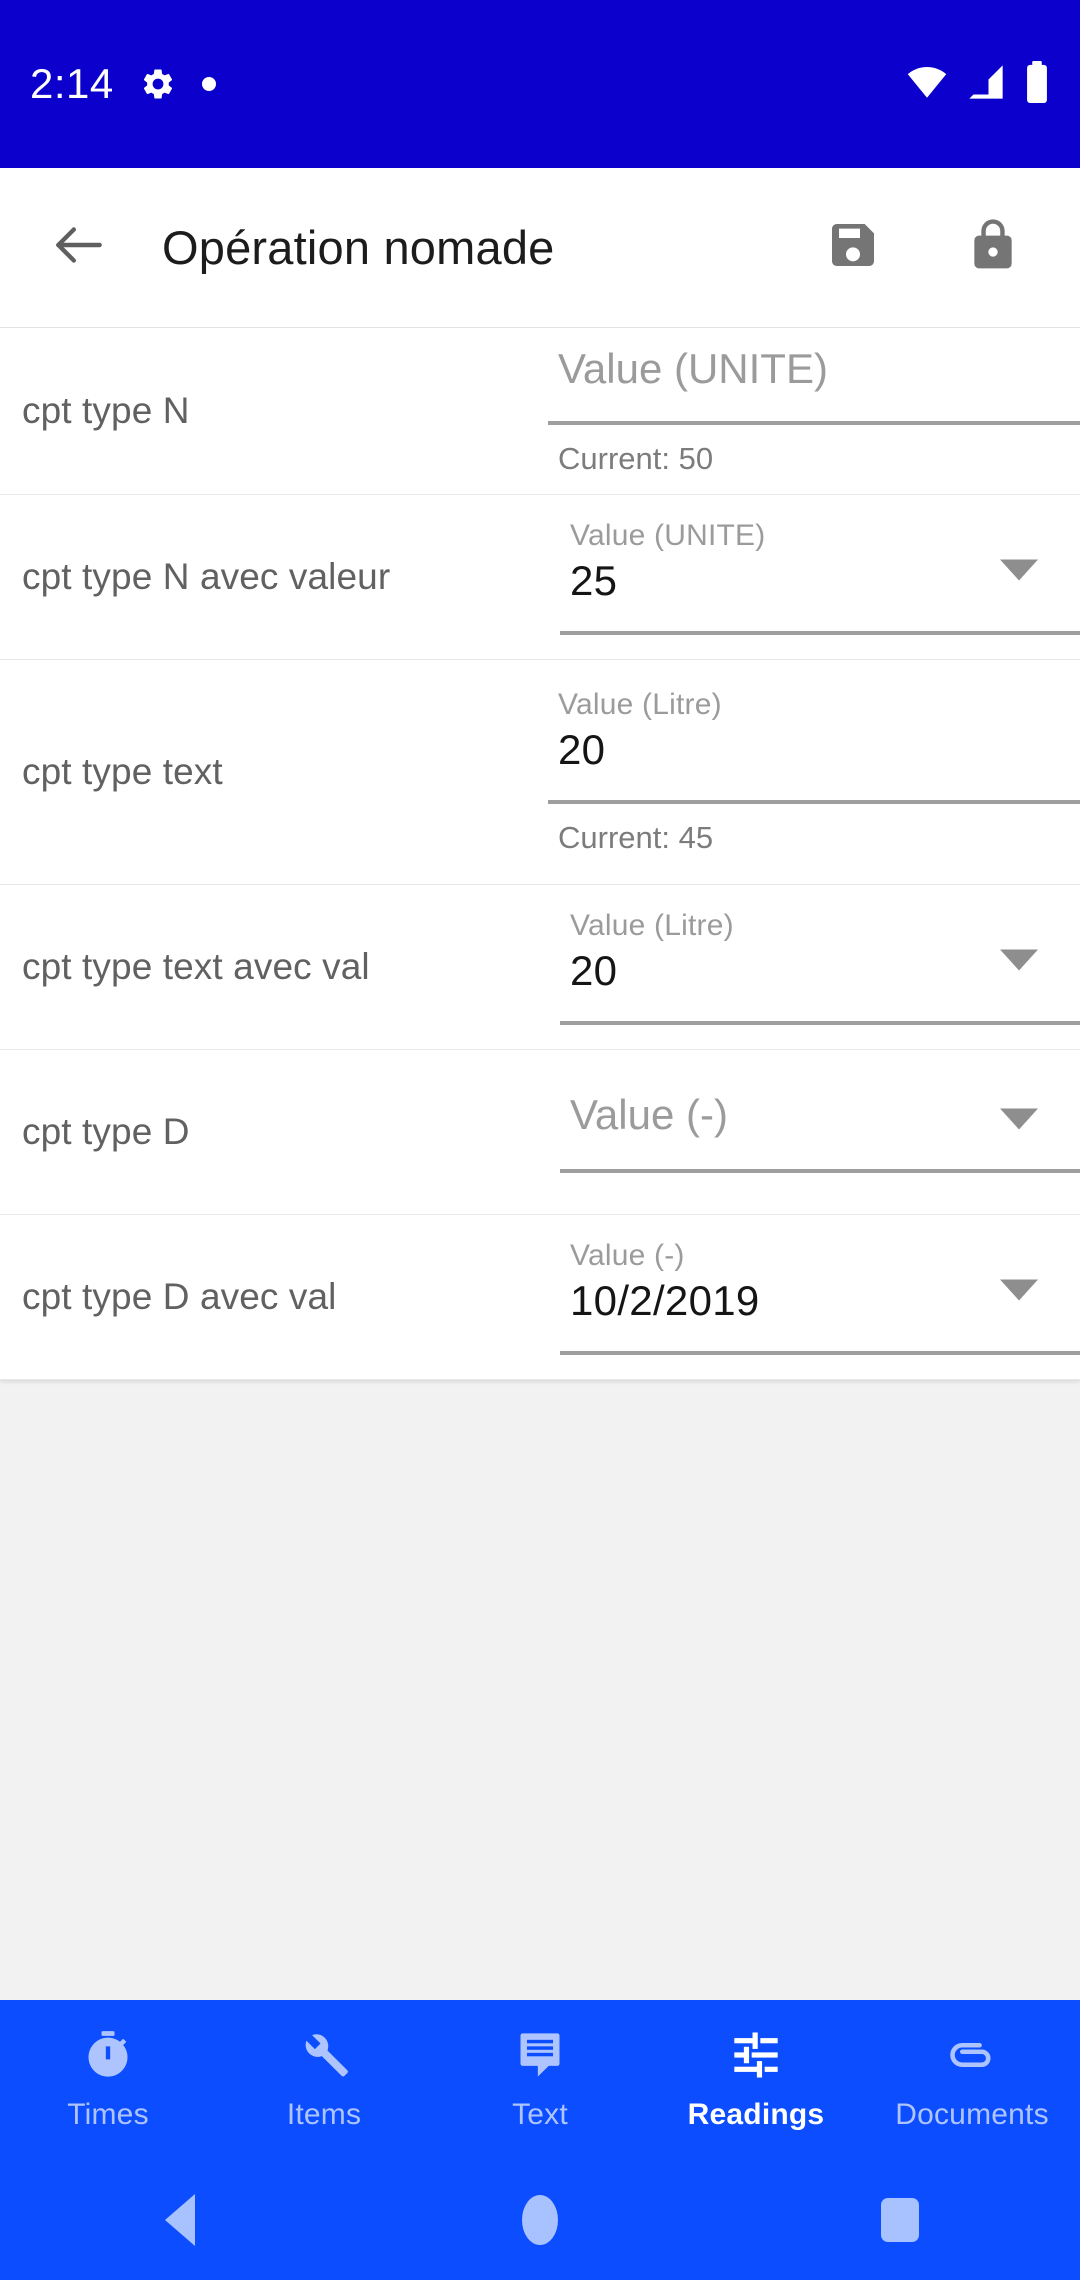  Describe the element at coordinates (540, 2057) in the screenshot. I see `message-icon` at that location.